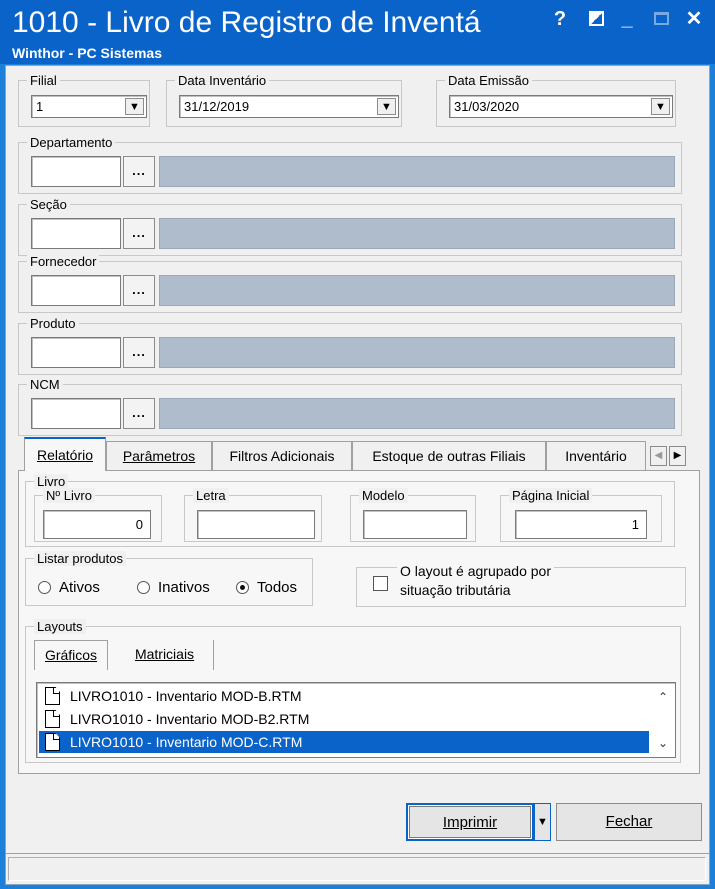 Image resolution: width=715 pixels, height=889 pixels. Describe the element at coordinates (159, 455) in the screenshot. I see `tab-parametros: Parâmetros` at that location.